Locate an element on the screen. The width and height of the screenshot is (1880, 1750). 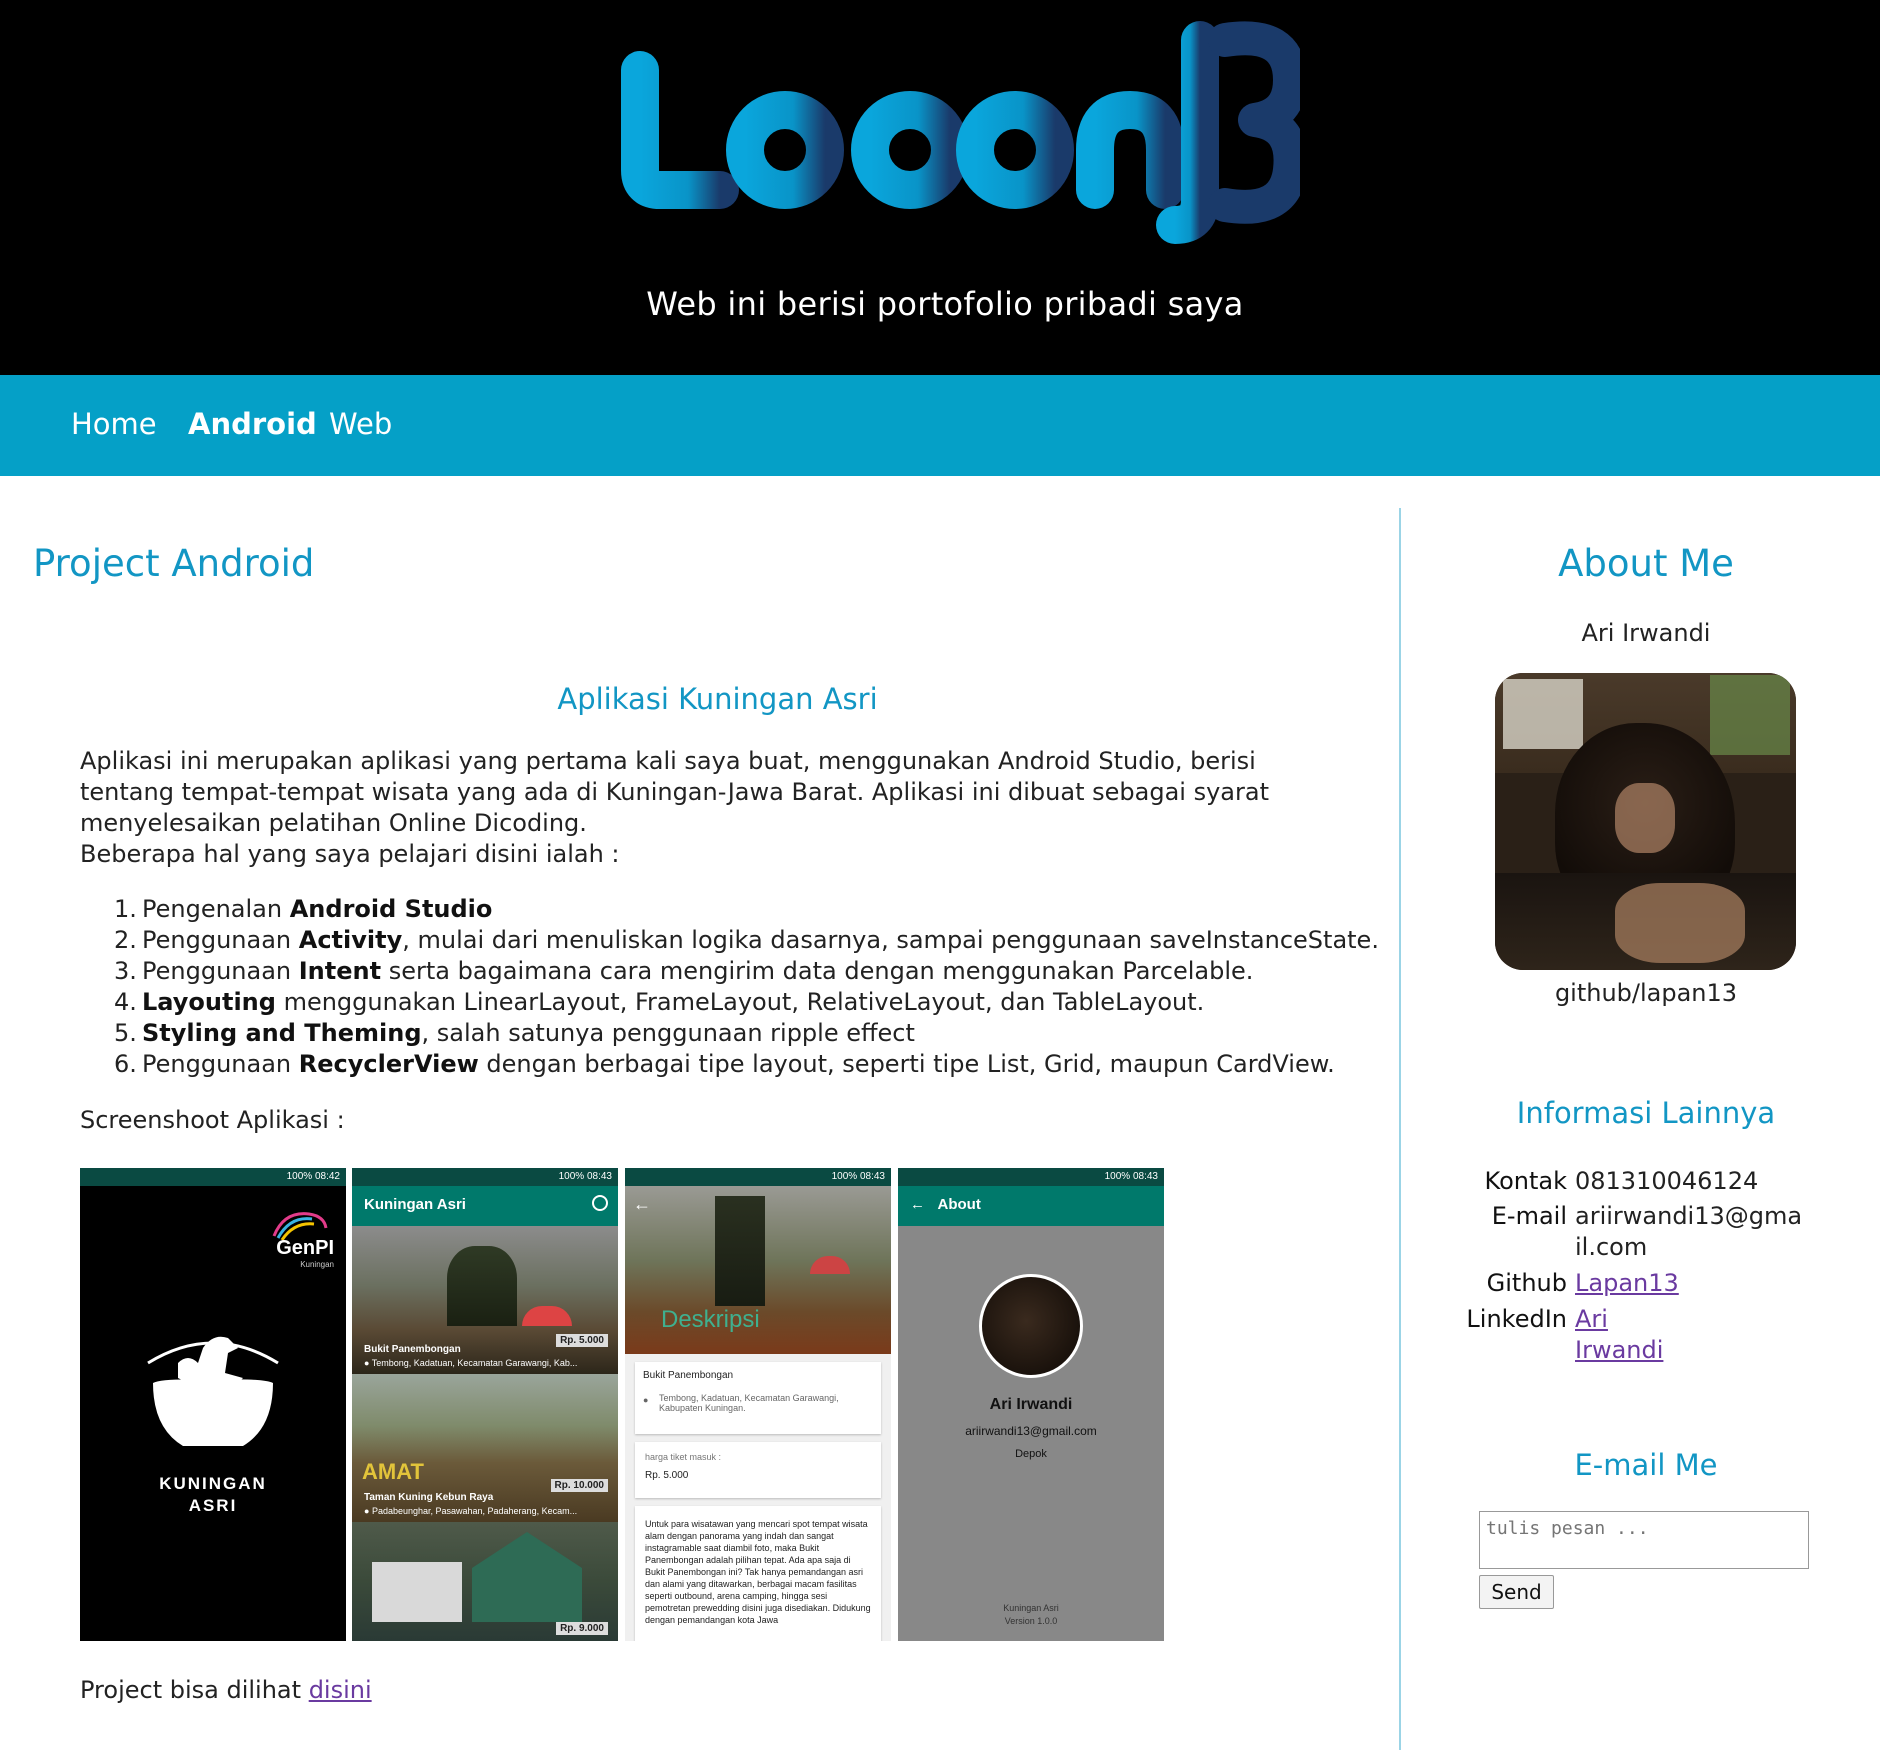
about-name: Ari Irwandi is located at coordinates (1031, 1404).